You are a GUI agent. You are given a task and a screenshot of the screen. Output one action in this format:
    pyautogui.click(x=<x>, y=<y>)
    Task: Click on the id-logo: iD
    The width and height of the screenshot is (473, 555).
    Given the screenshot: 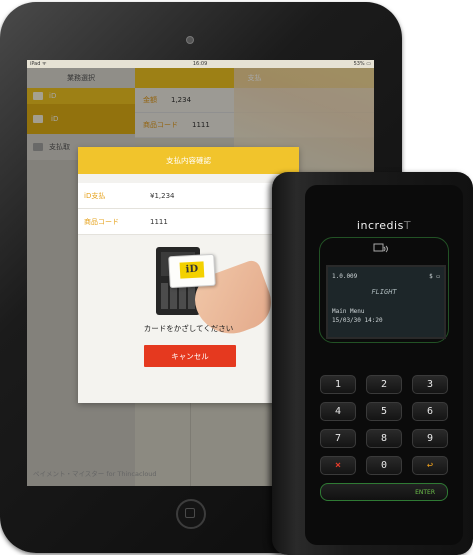 What is the action you would take?
    pyautogui.click(x=192, y=270)
    